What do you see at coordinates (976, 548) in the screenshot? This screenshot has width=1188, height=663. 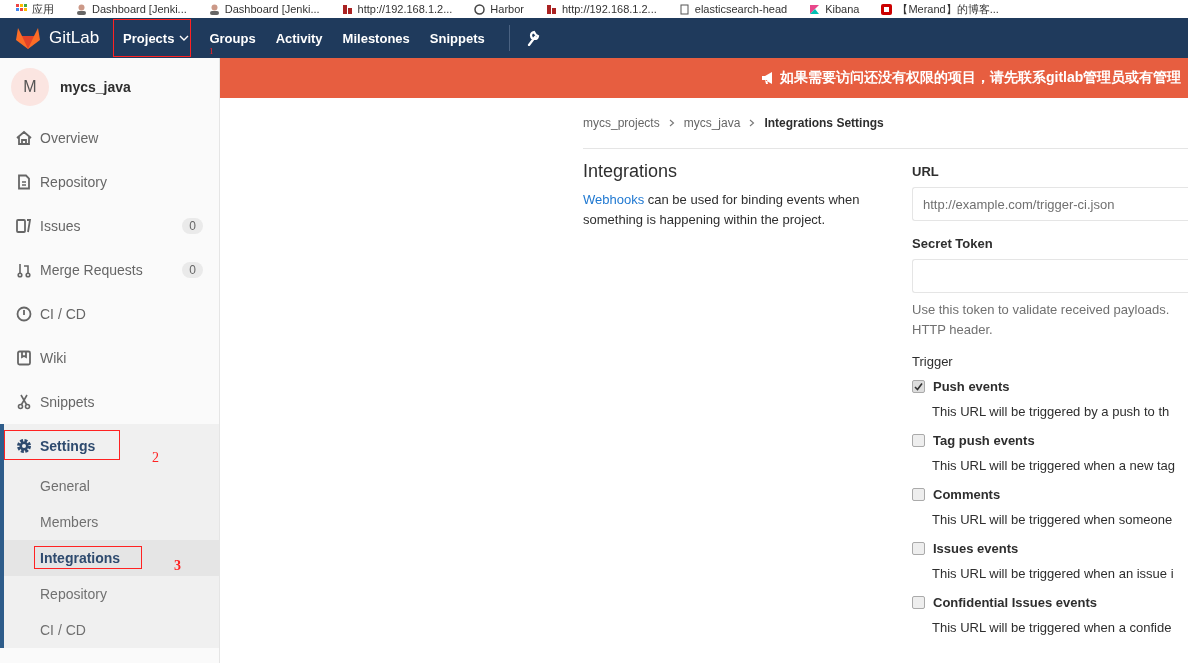 I see `checkbox-label: Issues events` at bounding box center [976, 548].